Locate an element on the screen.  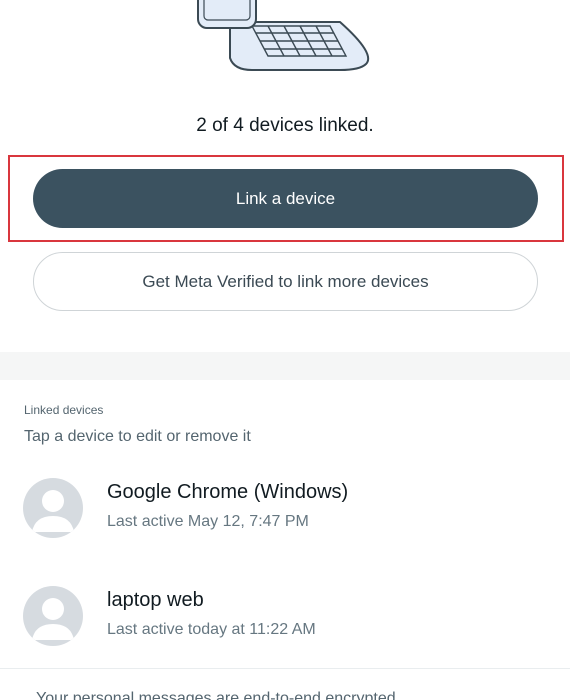
linked-devices-hint: Tap a device to edit or remove it is located at coordinates (137, 436).